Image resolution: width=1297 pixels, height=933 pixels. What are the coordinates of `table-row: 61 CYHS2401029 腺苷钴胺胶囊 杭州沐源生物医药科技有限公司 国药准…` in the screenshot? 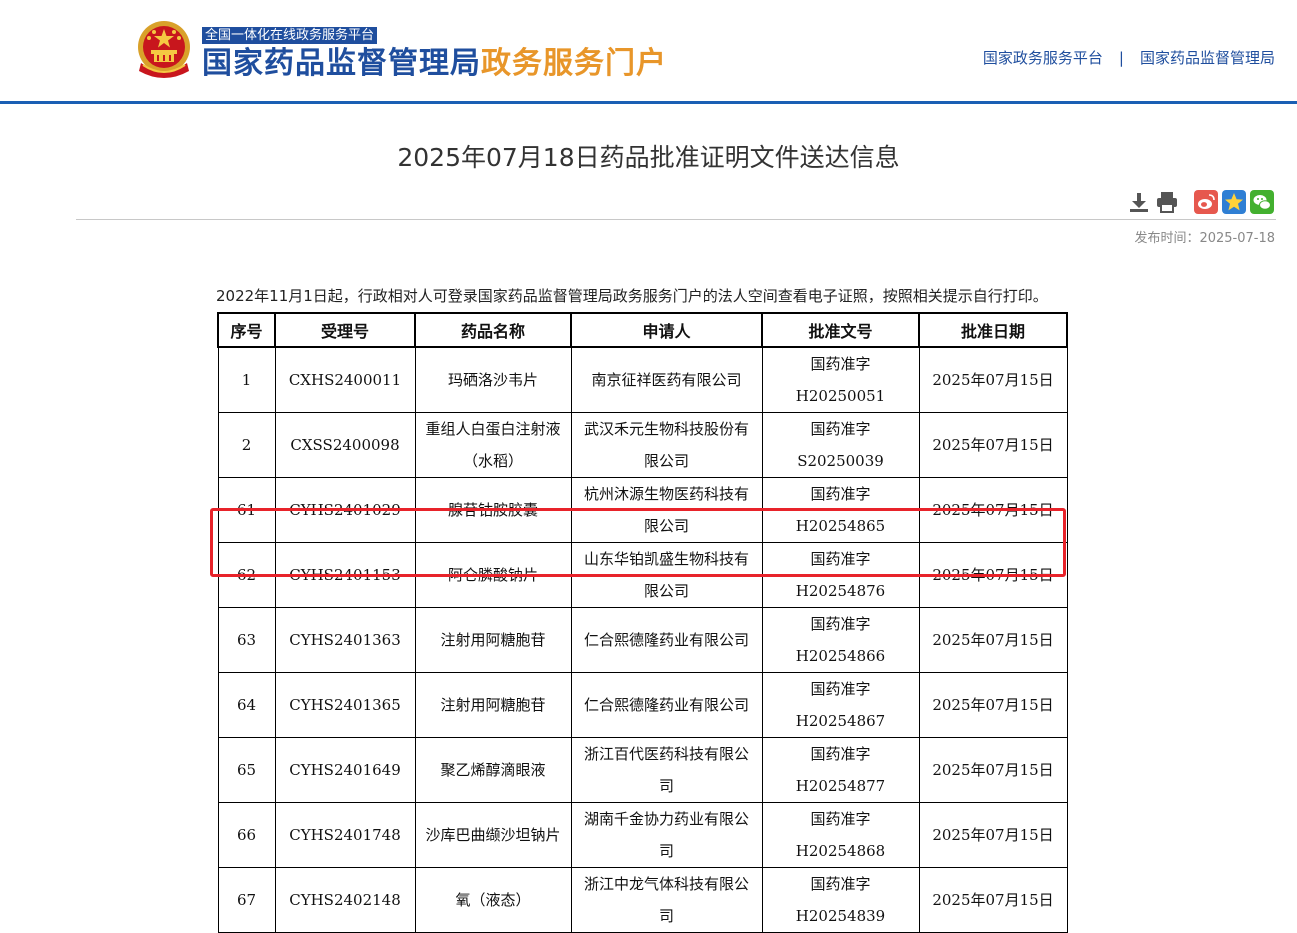 It's located at (642, 510).